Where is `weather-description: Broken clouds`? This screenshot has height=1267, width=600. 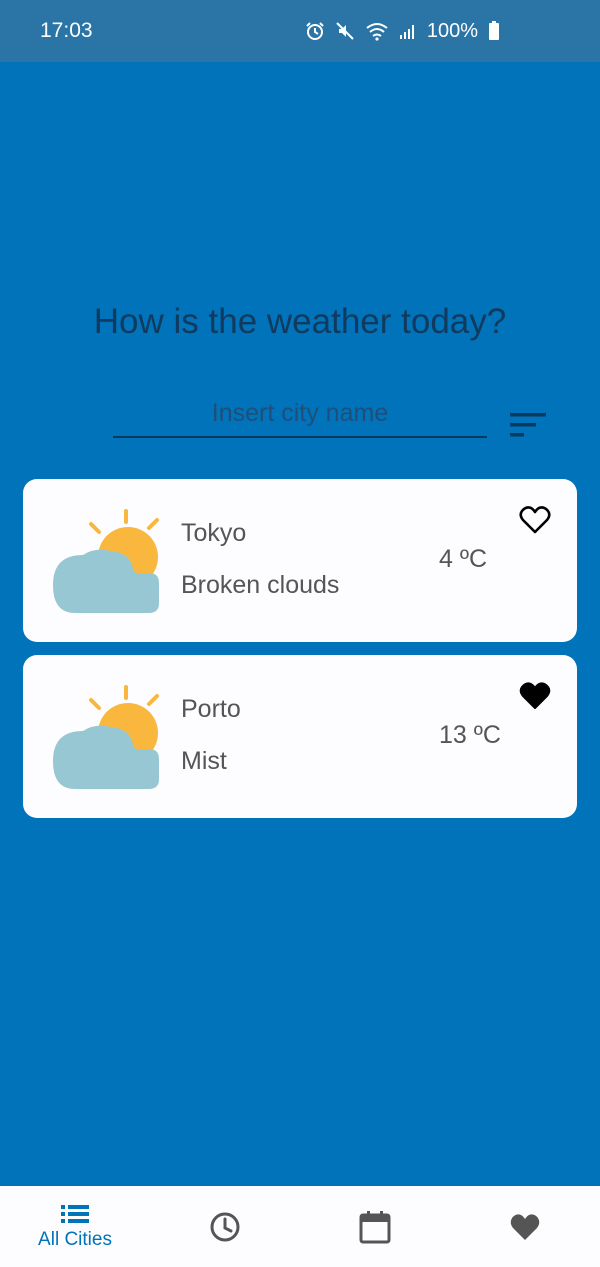
weather-description: Broken clouds is located at coordinates (260, 585).